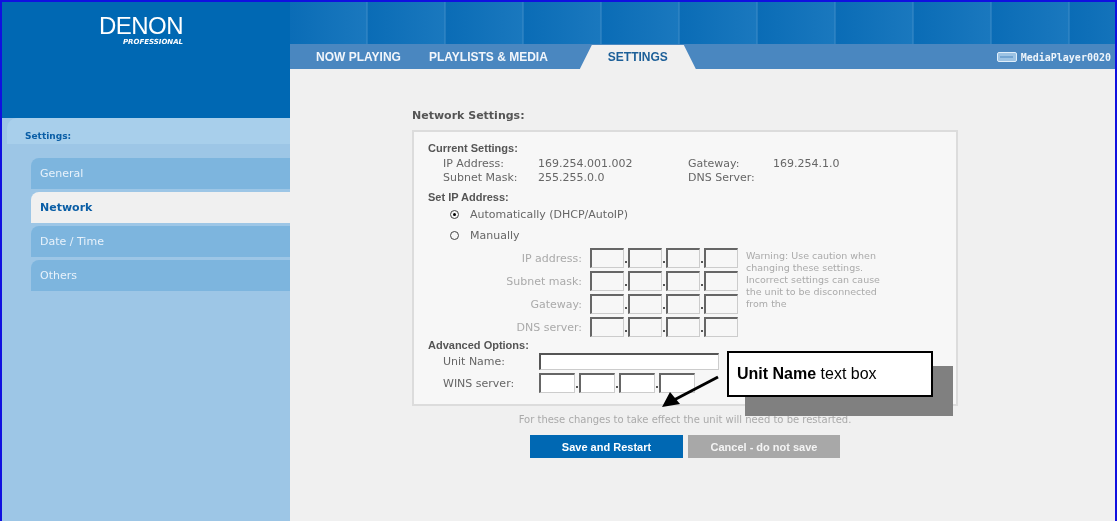  Describe the element at coordinates (572, 178) in the screenshot. I see `setting-value: 255.255.0.0` at that location.